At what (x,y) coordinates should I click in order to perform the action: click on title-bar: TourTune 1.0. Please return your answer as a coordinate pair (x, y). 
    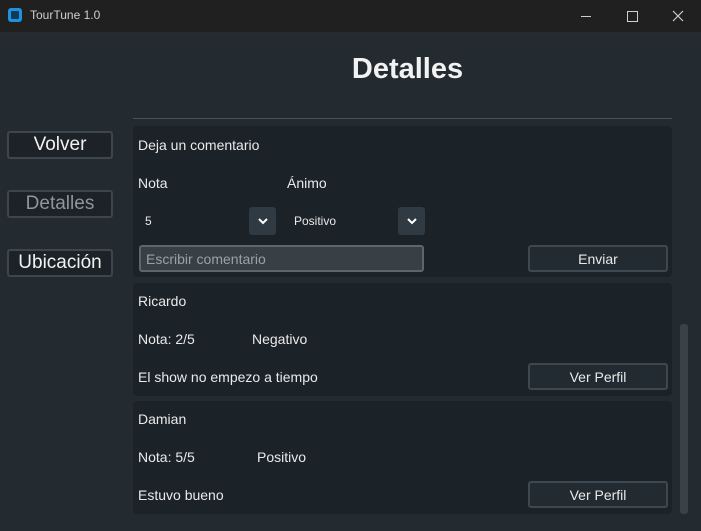
    Looking at the image, I should click on (350, 16).